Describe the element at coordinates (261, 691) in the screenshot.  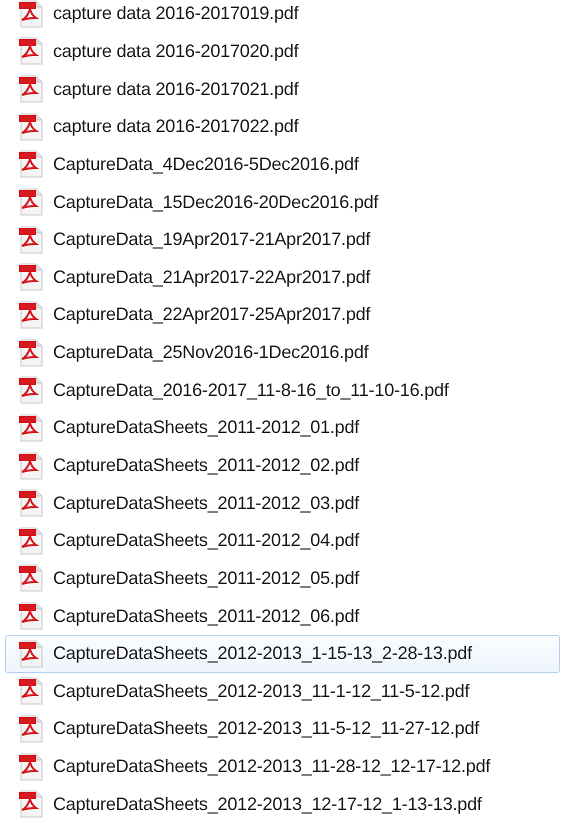
I see `file-name: CaptureDataSheets_2012-2013_11-1-12_11-5-12.pdf` at that location.